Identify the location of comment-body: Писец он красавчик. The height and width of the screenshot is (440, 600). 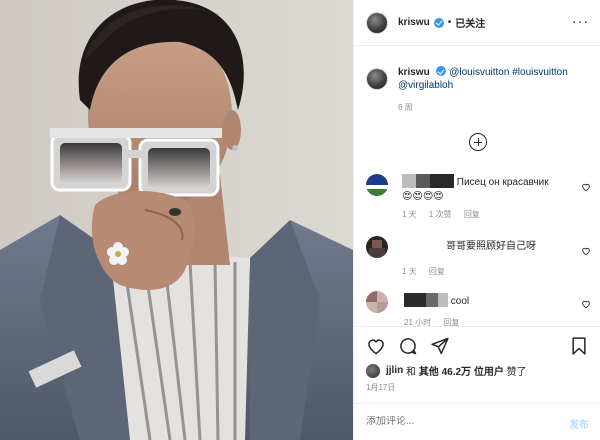
(475, 181).